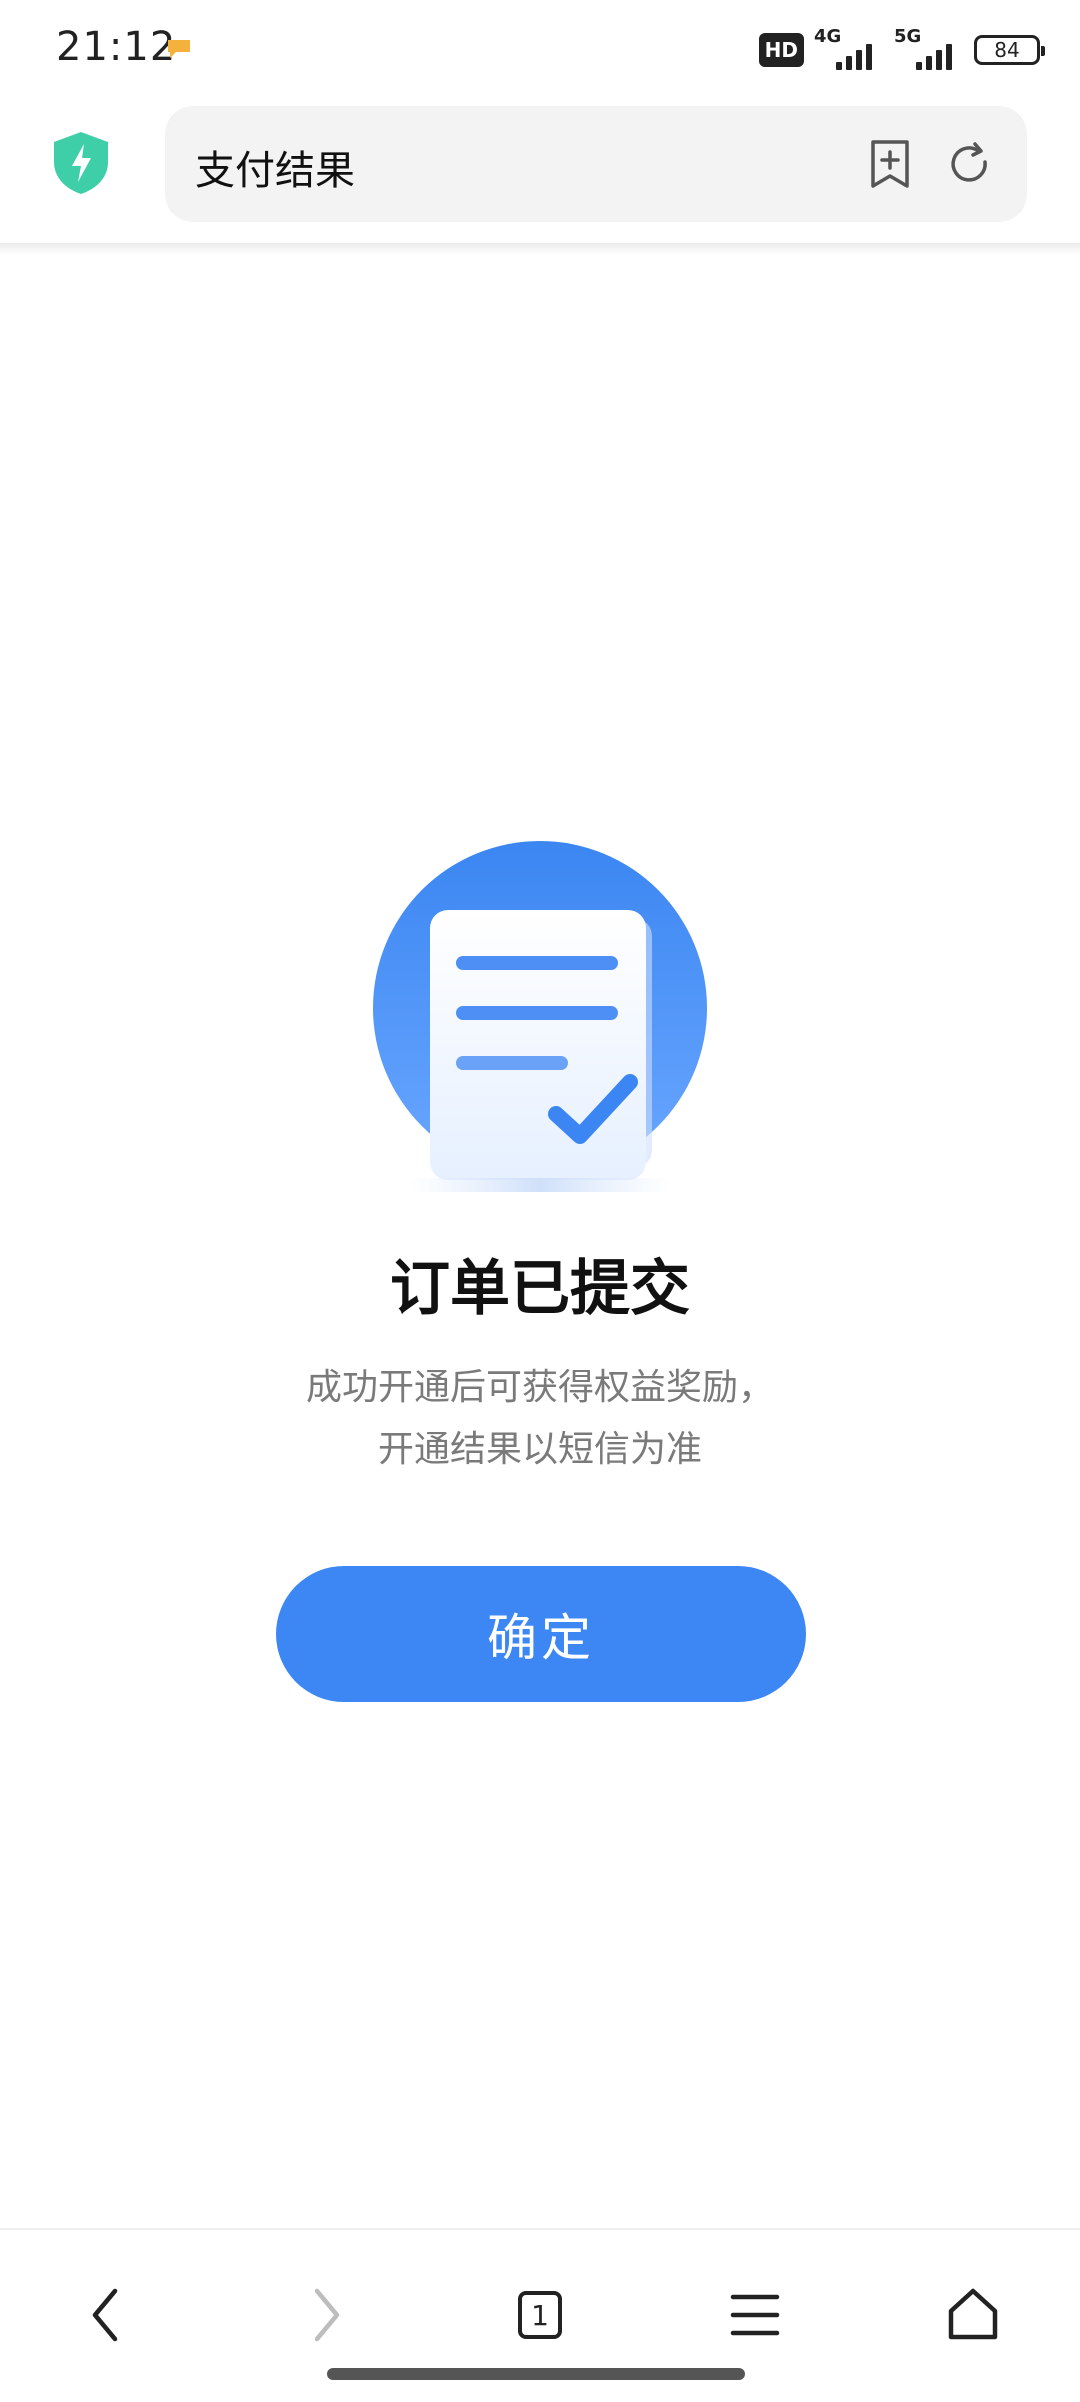 This screenshot has width=1080, height=2402. I want to click on home-icon, so click(973, 2314).